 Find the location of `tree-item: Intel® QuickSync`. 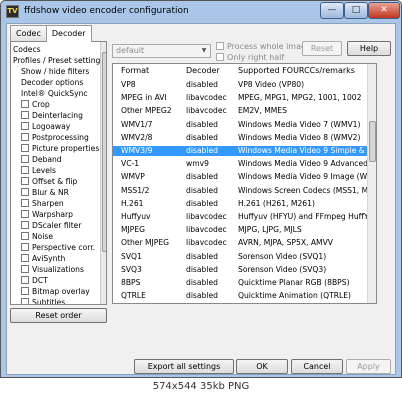

tree-item: Intel® QuickSync is located at coordinates (54, 93).